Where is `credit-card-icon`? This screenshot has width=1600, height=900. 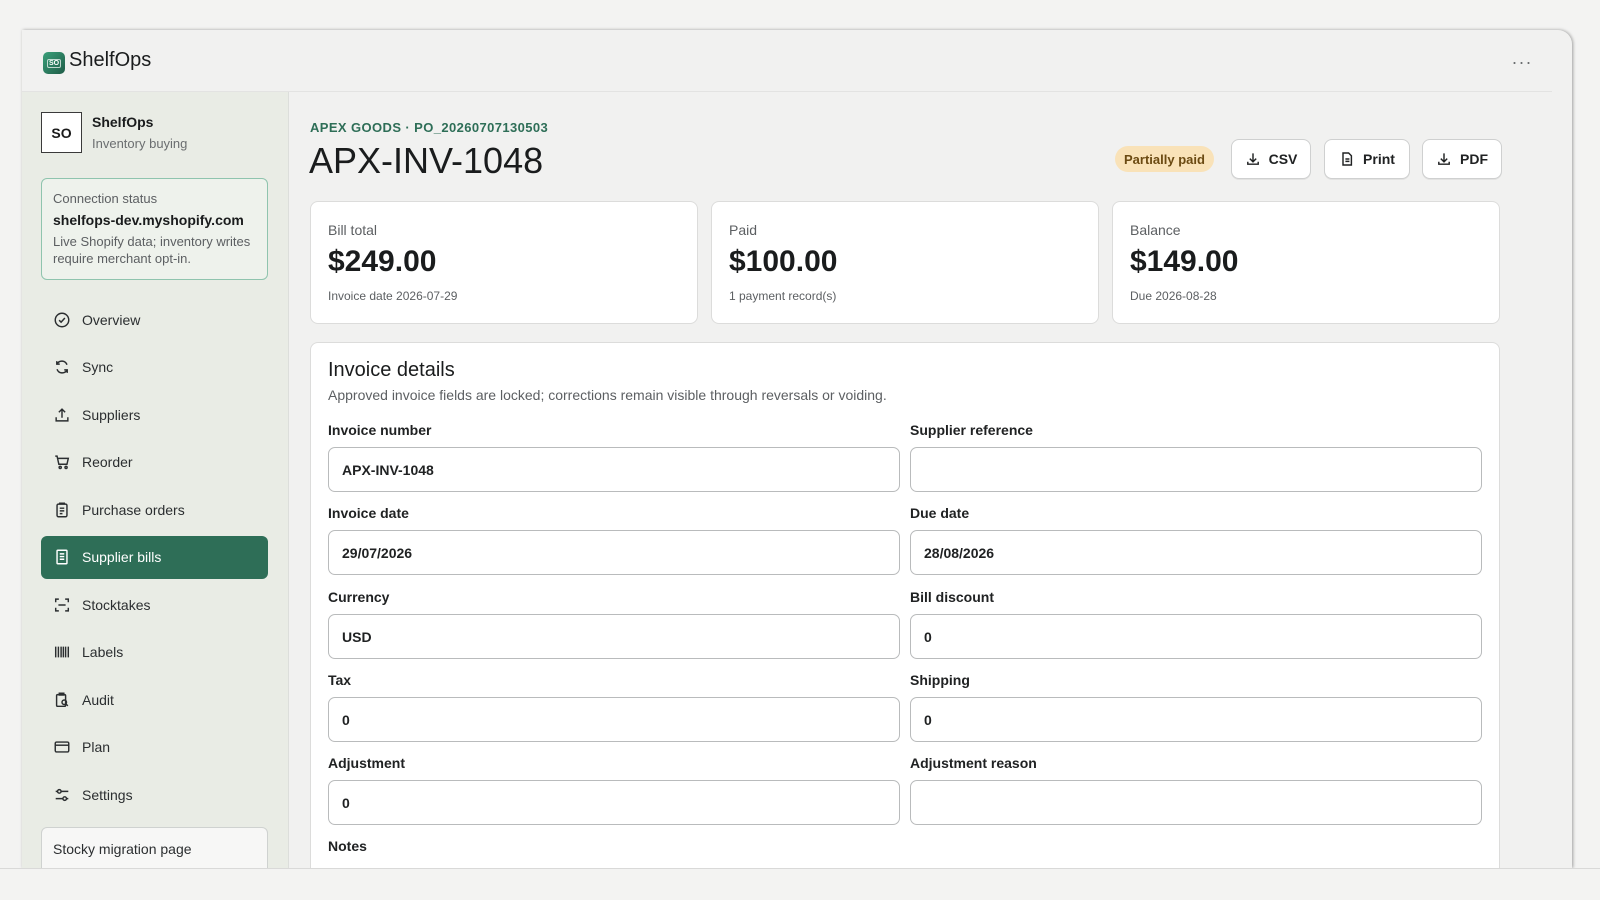
credit-card-icon is located at coordinates (62, 747).